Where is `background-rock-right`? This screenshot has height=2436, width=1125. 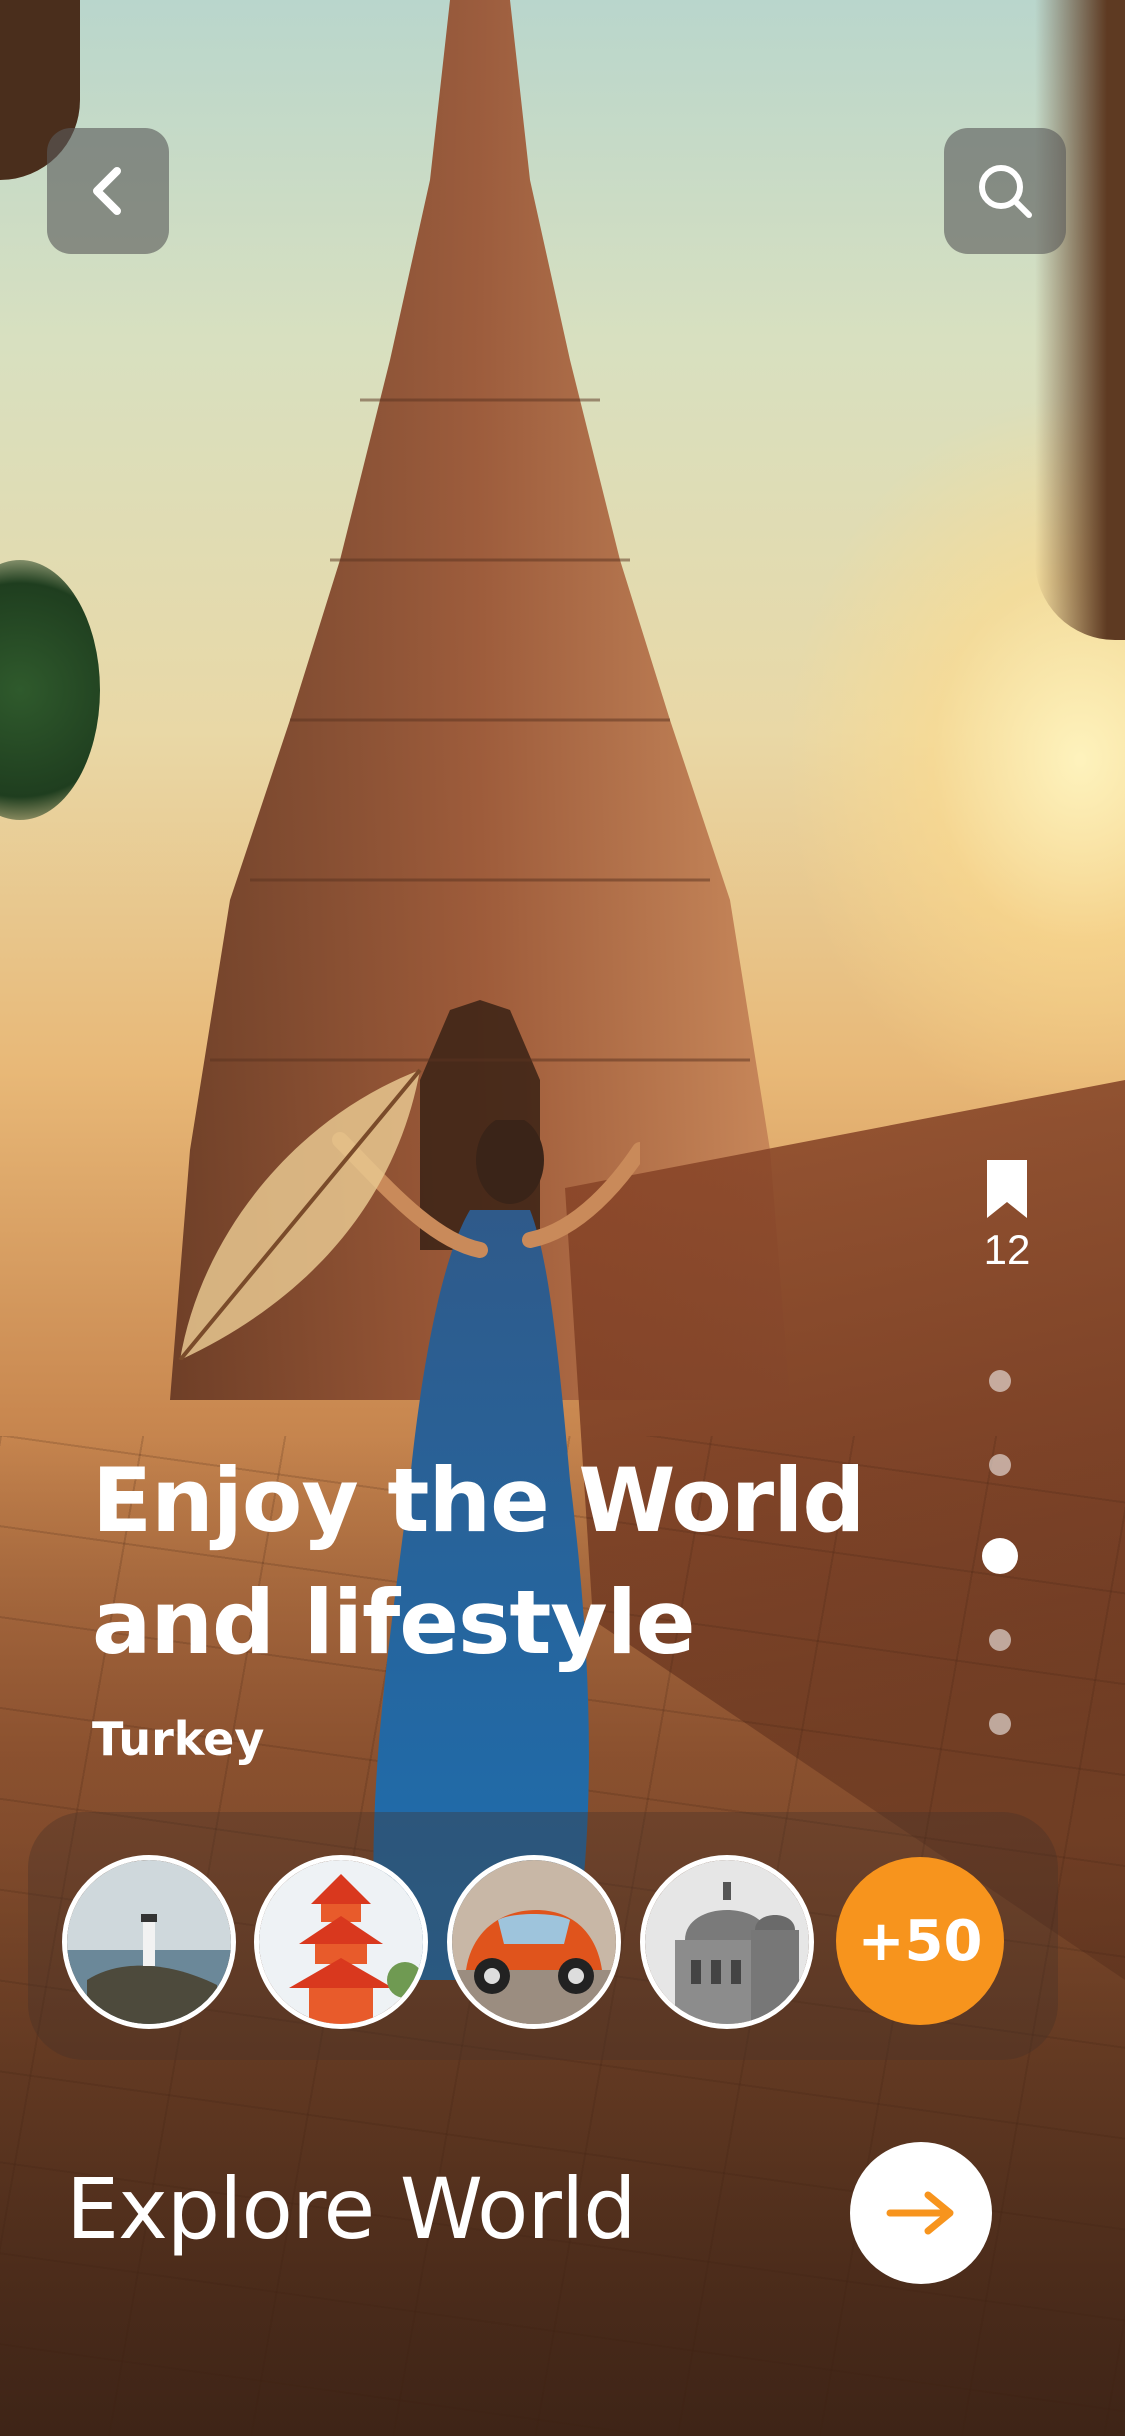 background-rock-right is located at coordinates (1080, 320).